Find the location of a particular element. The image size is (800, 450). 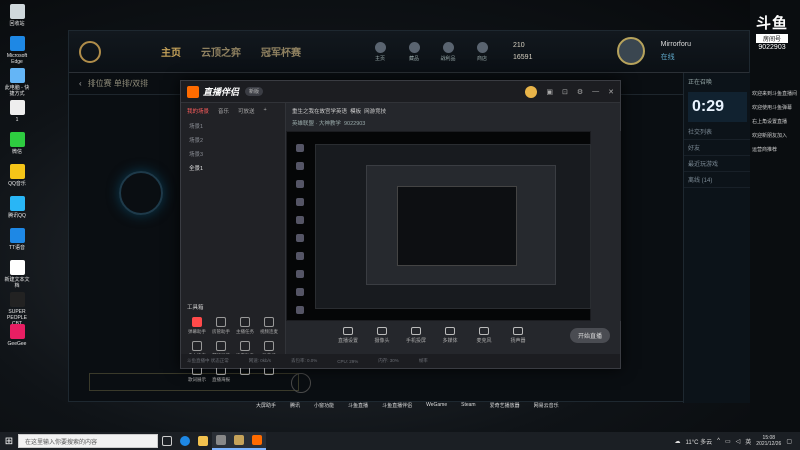

desktop-icon: TT语音 is located at coordinates (17, 239).